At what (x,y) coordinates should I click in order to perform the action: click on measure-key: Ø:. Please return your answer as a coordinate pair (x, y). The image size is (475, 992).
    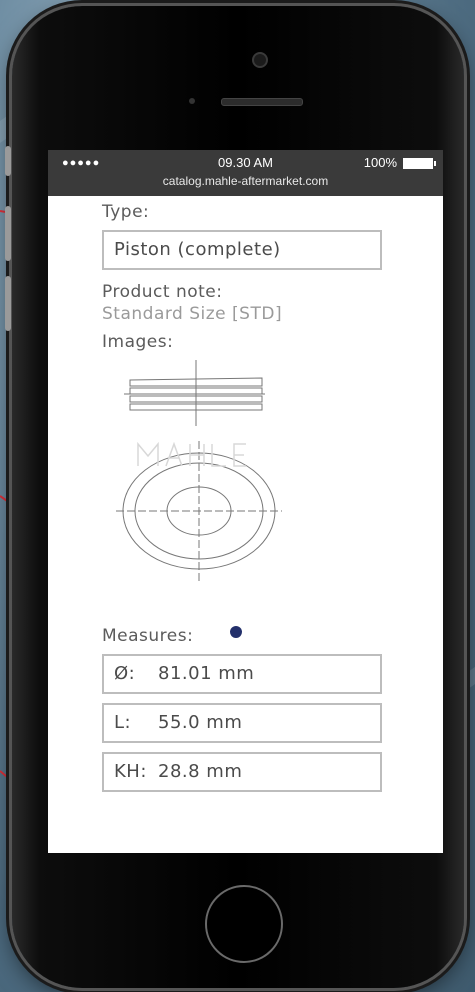
    Looking at the image, I should click on (125, 673).